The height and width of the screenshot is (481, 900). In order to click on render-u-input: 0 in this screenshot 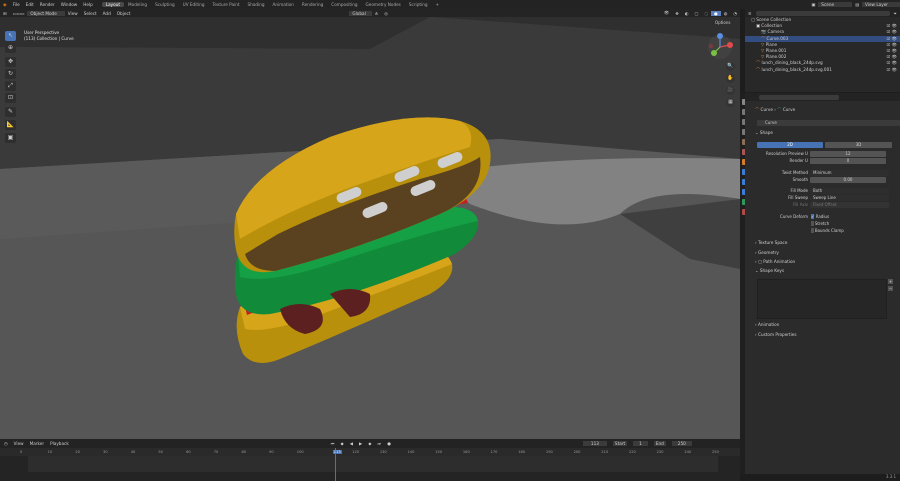, I will do `click(848, 161)`.